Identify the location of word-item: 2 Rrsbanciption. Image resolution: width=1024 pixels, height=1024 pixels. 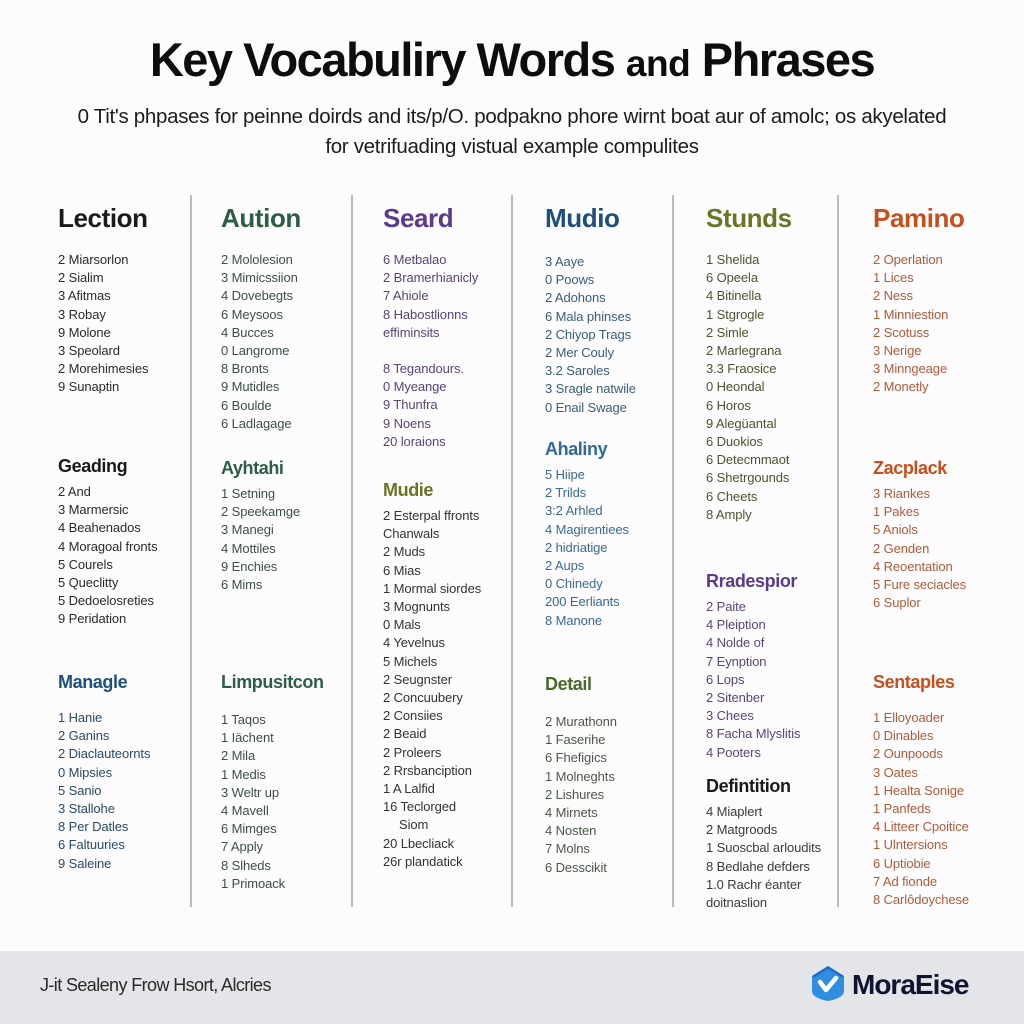
(427, 770).